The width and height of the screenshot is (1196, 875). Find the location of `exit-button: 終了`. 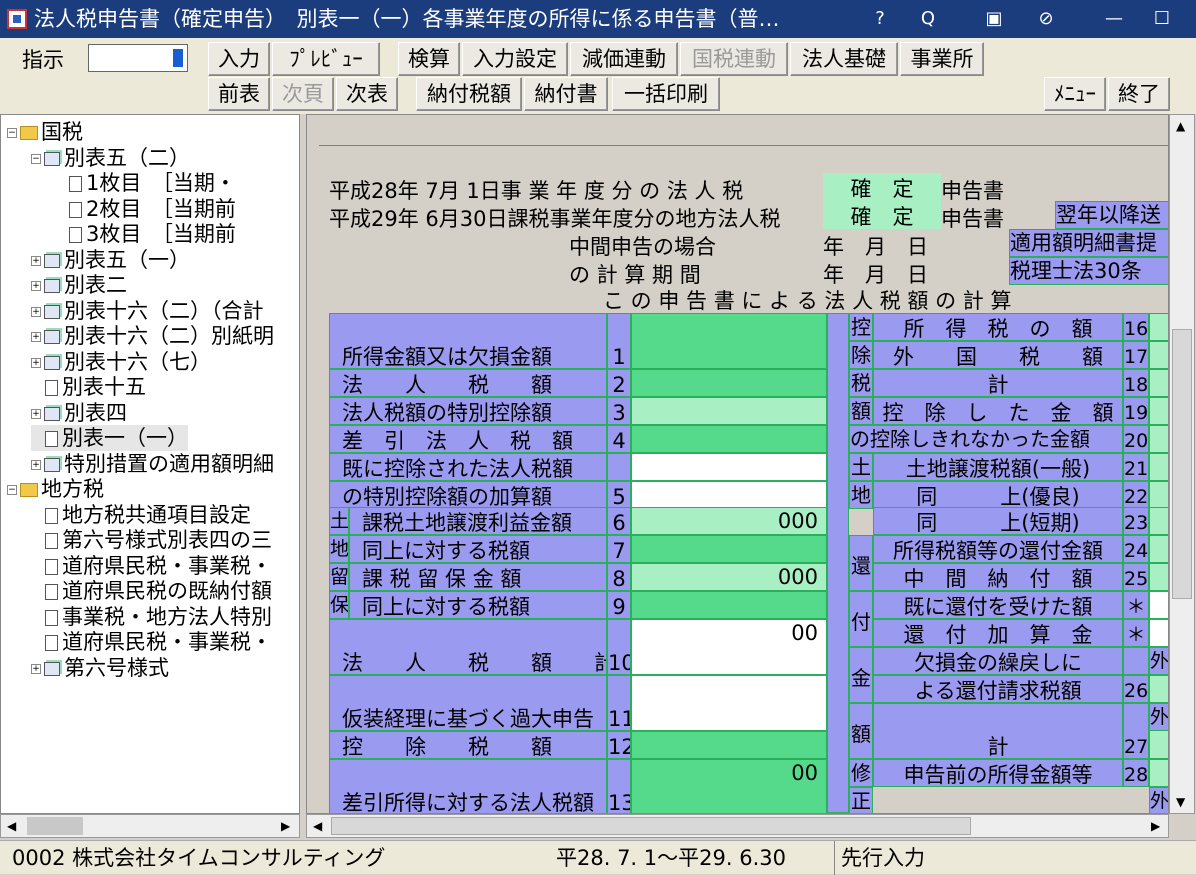

exit-button: 終了 is located at coordinates (1139, 94).